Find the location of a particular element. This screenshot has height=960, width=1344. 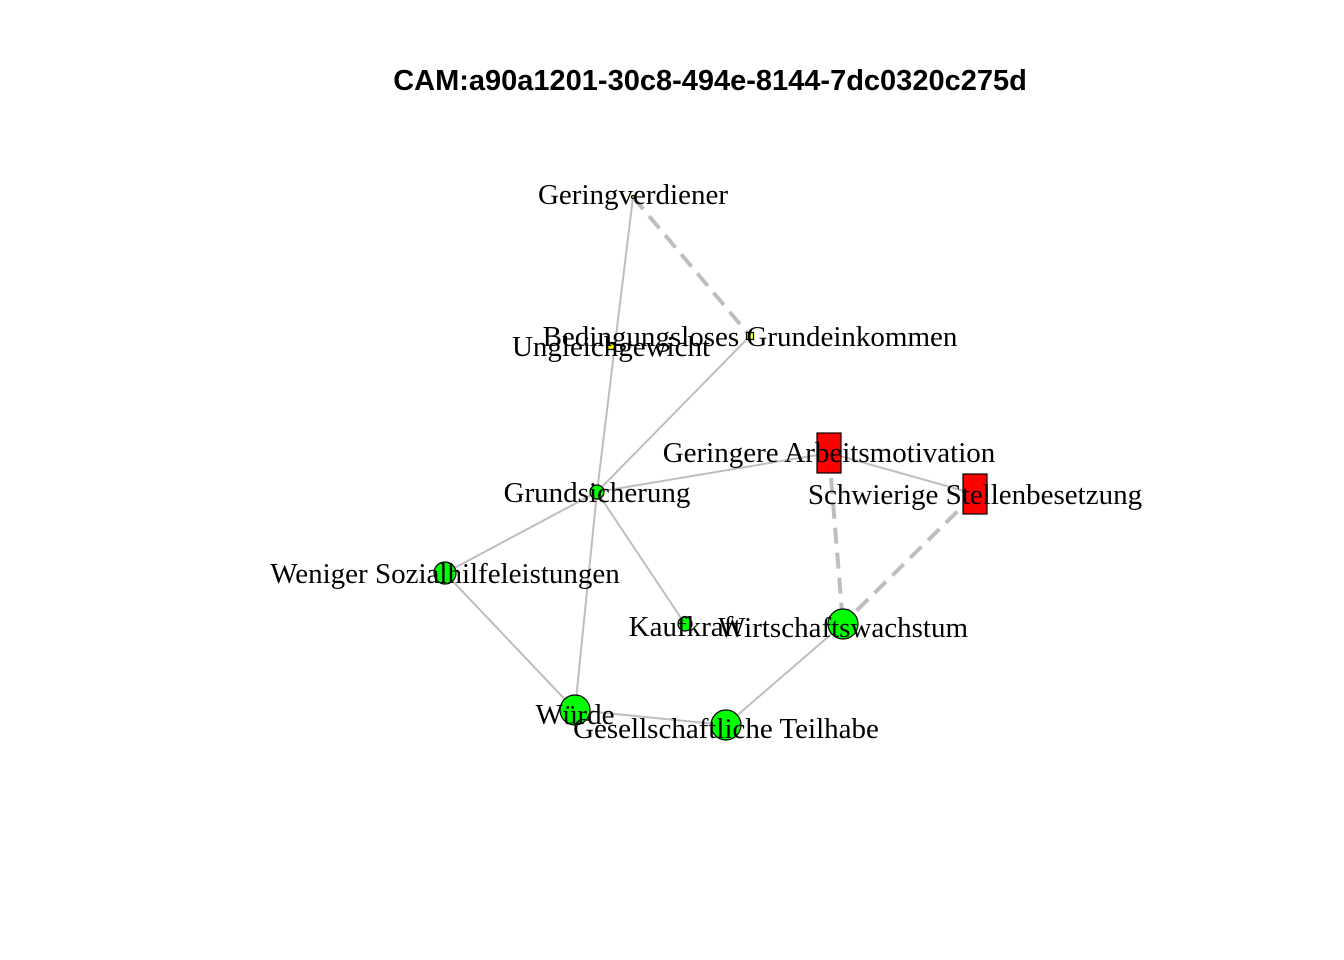

node-label-sozialhilfe: Weniger Sozialhilfeleistungen is located at coordinates (445, 574).